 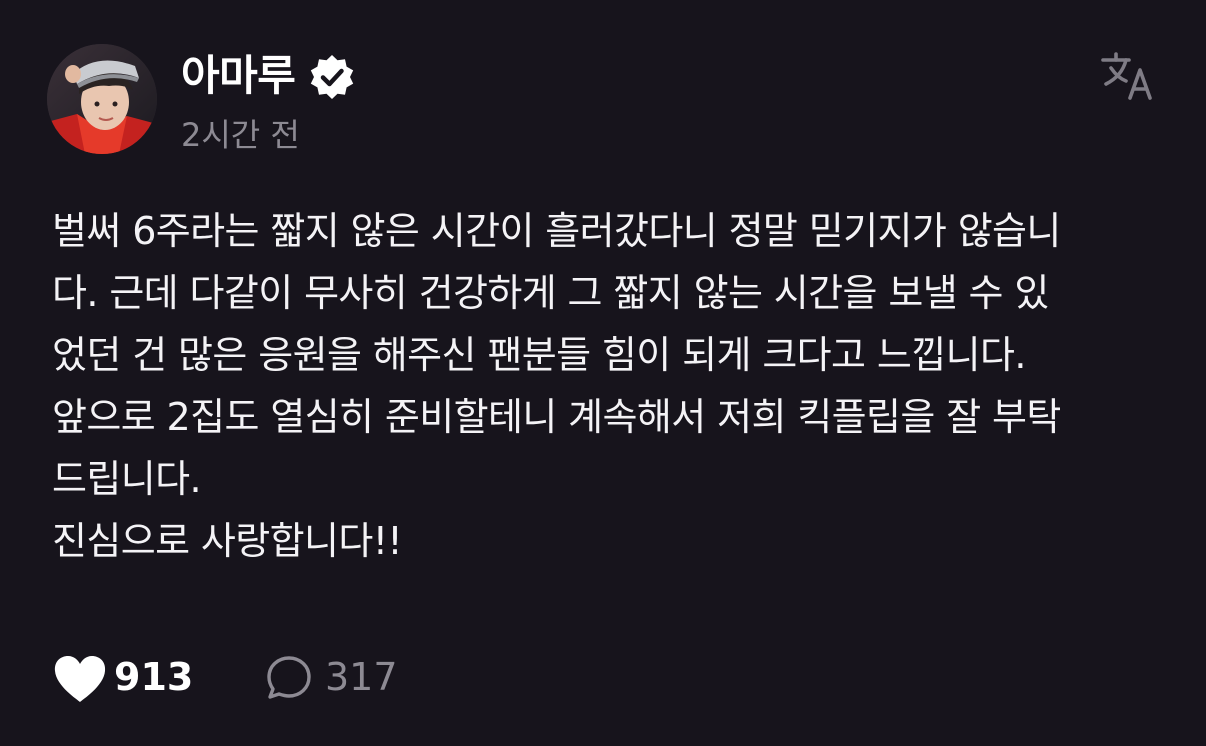 What do you see at coordinates (550, 293) in the screenshot?
I see `post-body-line: 다. 근데 다같이 무사히 건강하게 그 짧지 않는 시간을 보낼 수 있` at bounding box center [550, 293].